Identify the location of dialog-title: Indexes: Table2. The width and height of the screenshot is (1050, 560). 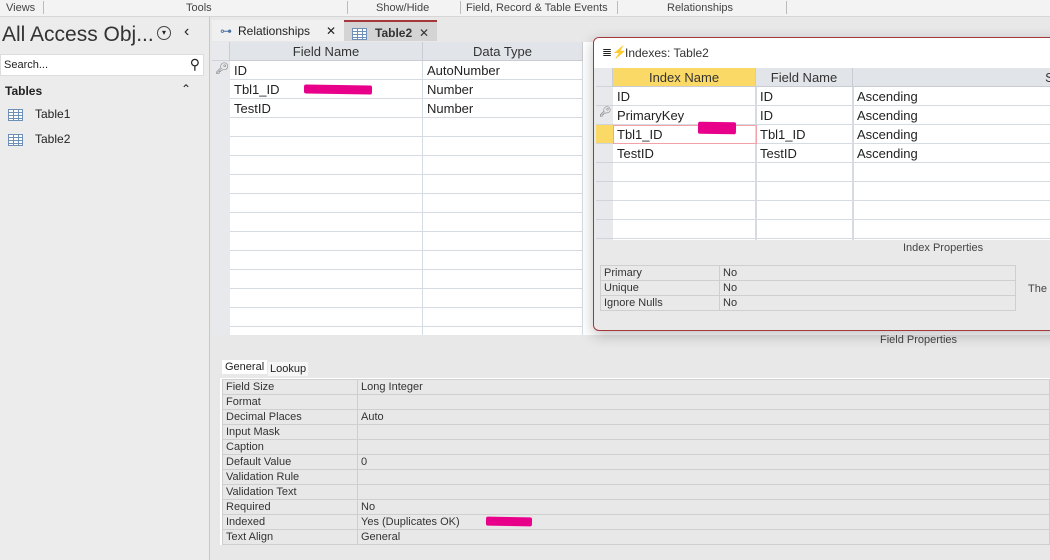
(667, 53).